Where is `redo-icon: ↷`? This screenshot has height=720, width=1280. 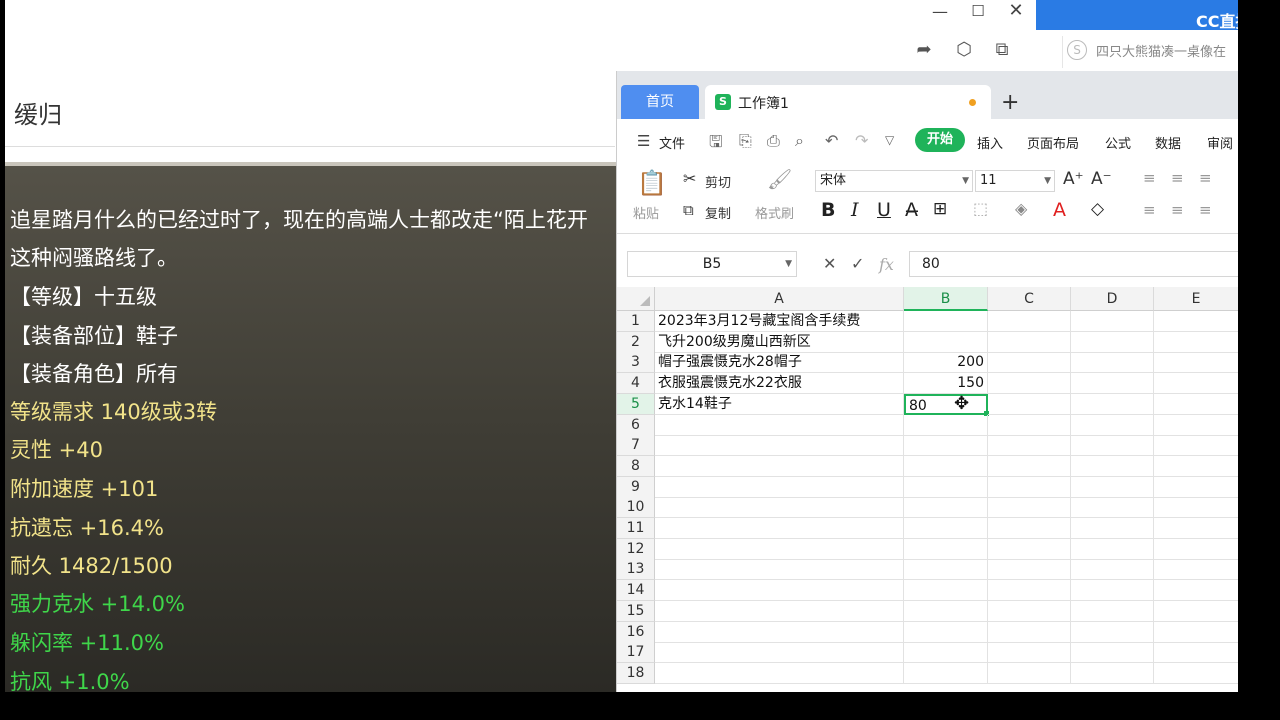 redo-icon: ↷ is located at coordinates (861, 140).